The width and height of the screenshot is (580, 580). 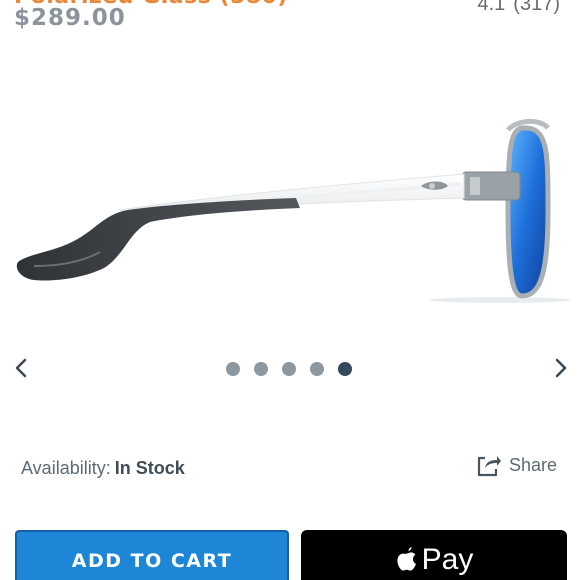 I want to click on share-arrow-icon, so click(x=489, y=466).